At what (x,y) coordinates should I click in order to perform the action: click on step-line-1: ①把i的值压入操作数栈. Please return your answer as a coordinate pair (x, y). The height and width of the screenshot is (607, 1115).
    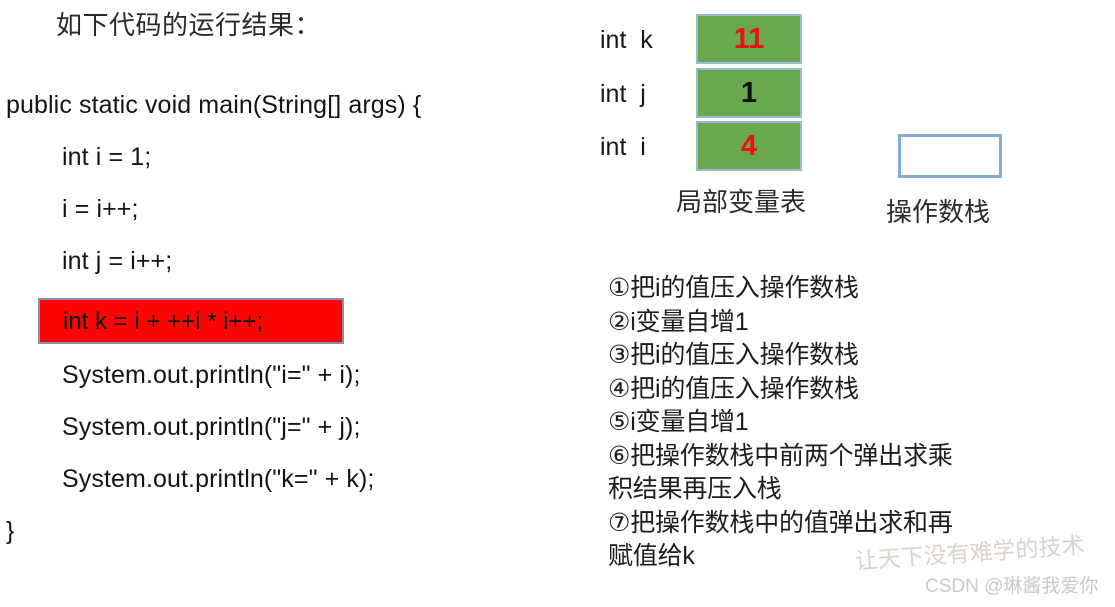
    Looking at the image, I should click on (733, 288).